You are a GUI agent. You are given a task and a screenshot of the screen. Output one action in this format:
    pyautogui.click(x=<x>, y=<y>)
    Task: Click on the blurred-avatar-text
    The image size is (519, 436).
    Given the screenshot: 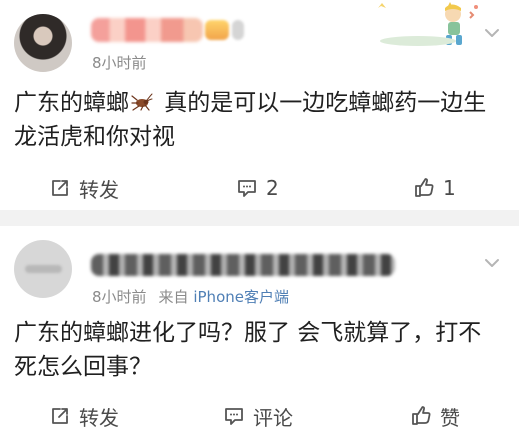 What is the action you would take?
    pyautogui.click(x=43, y=269)
    